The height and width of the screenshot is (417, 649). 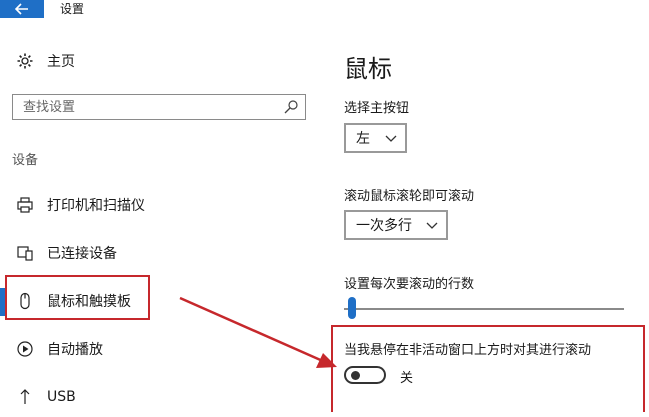 What do you see at coordinates (82, 254) in the screenshot?
I see `sidebar-item-label: 已连接设备` at bounding box center [82, 254].